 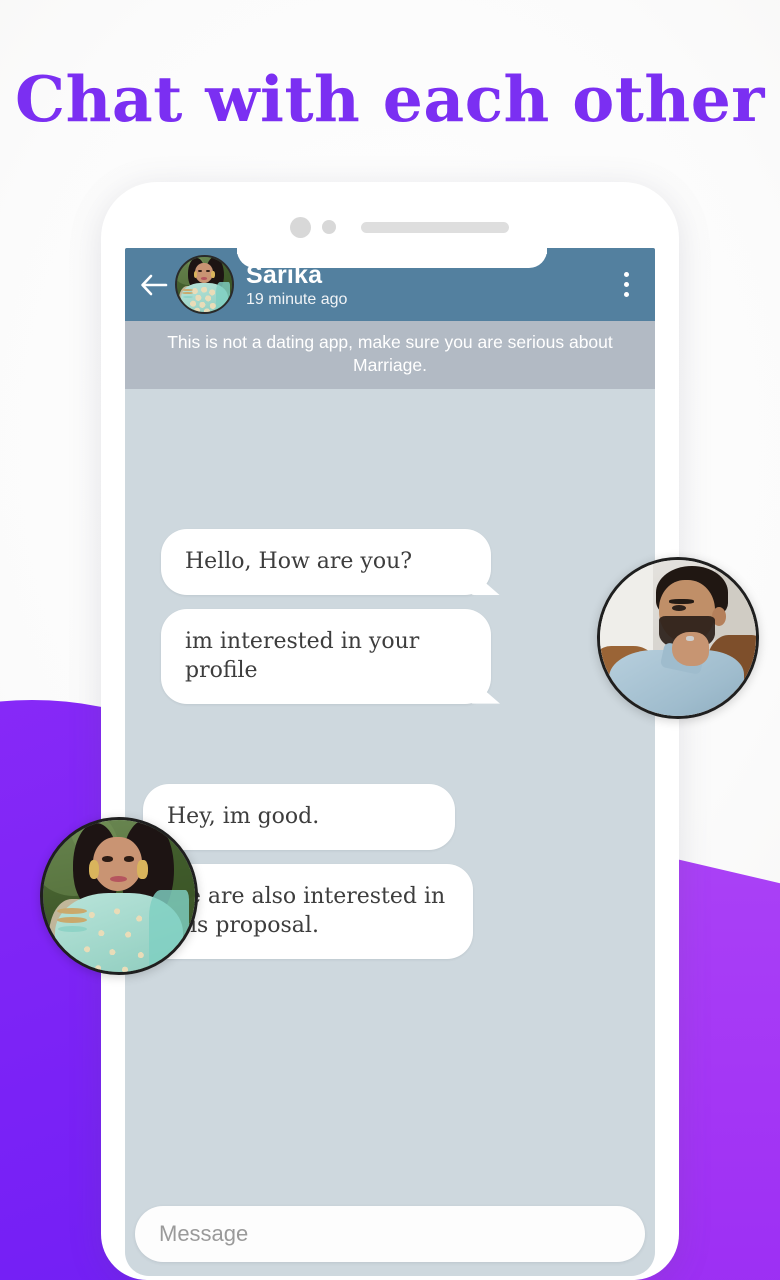 What do you see at coordinates (119, 896) in the screenshot?
I see `avatar-outgoing-user` at bounding box center [119, 896].